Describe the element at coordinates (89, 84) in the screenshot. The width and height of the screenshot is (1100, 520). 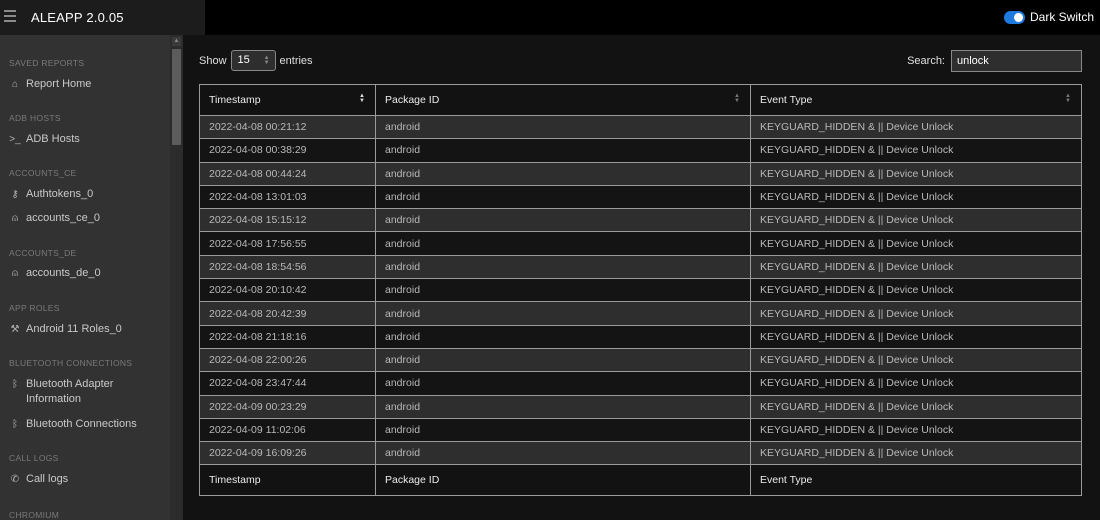
I see `sidebar-item-report-home: ⌂ Report Home` at that location.